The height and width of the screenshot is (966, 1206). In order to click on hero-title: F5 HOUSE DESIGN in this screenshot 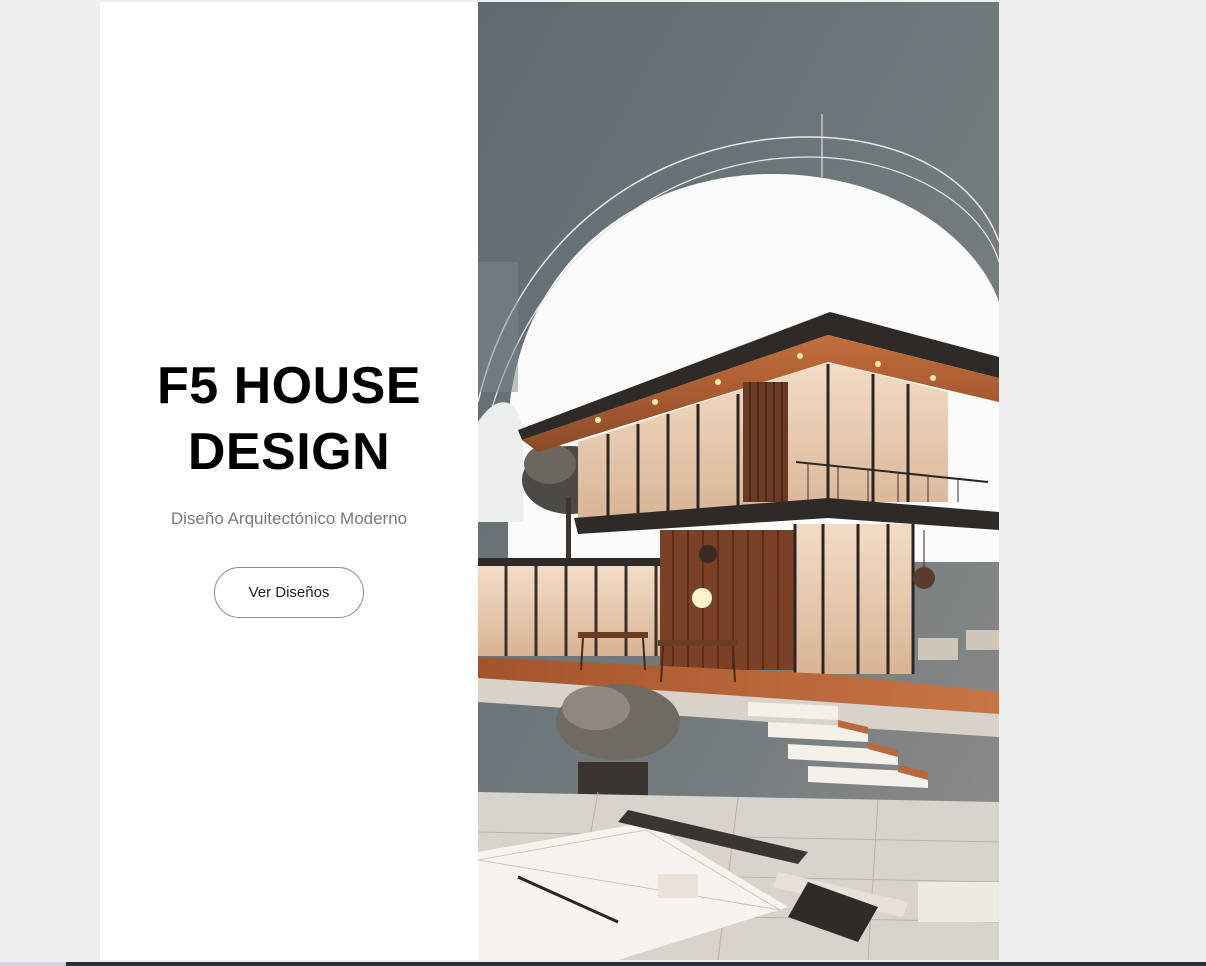, I will do `click(289, 418)`.